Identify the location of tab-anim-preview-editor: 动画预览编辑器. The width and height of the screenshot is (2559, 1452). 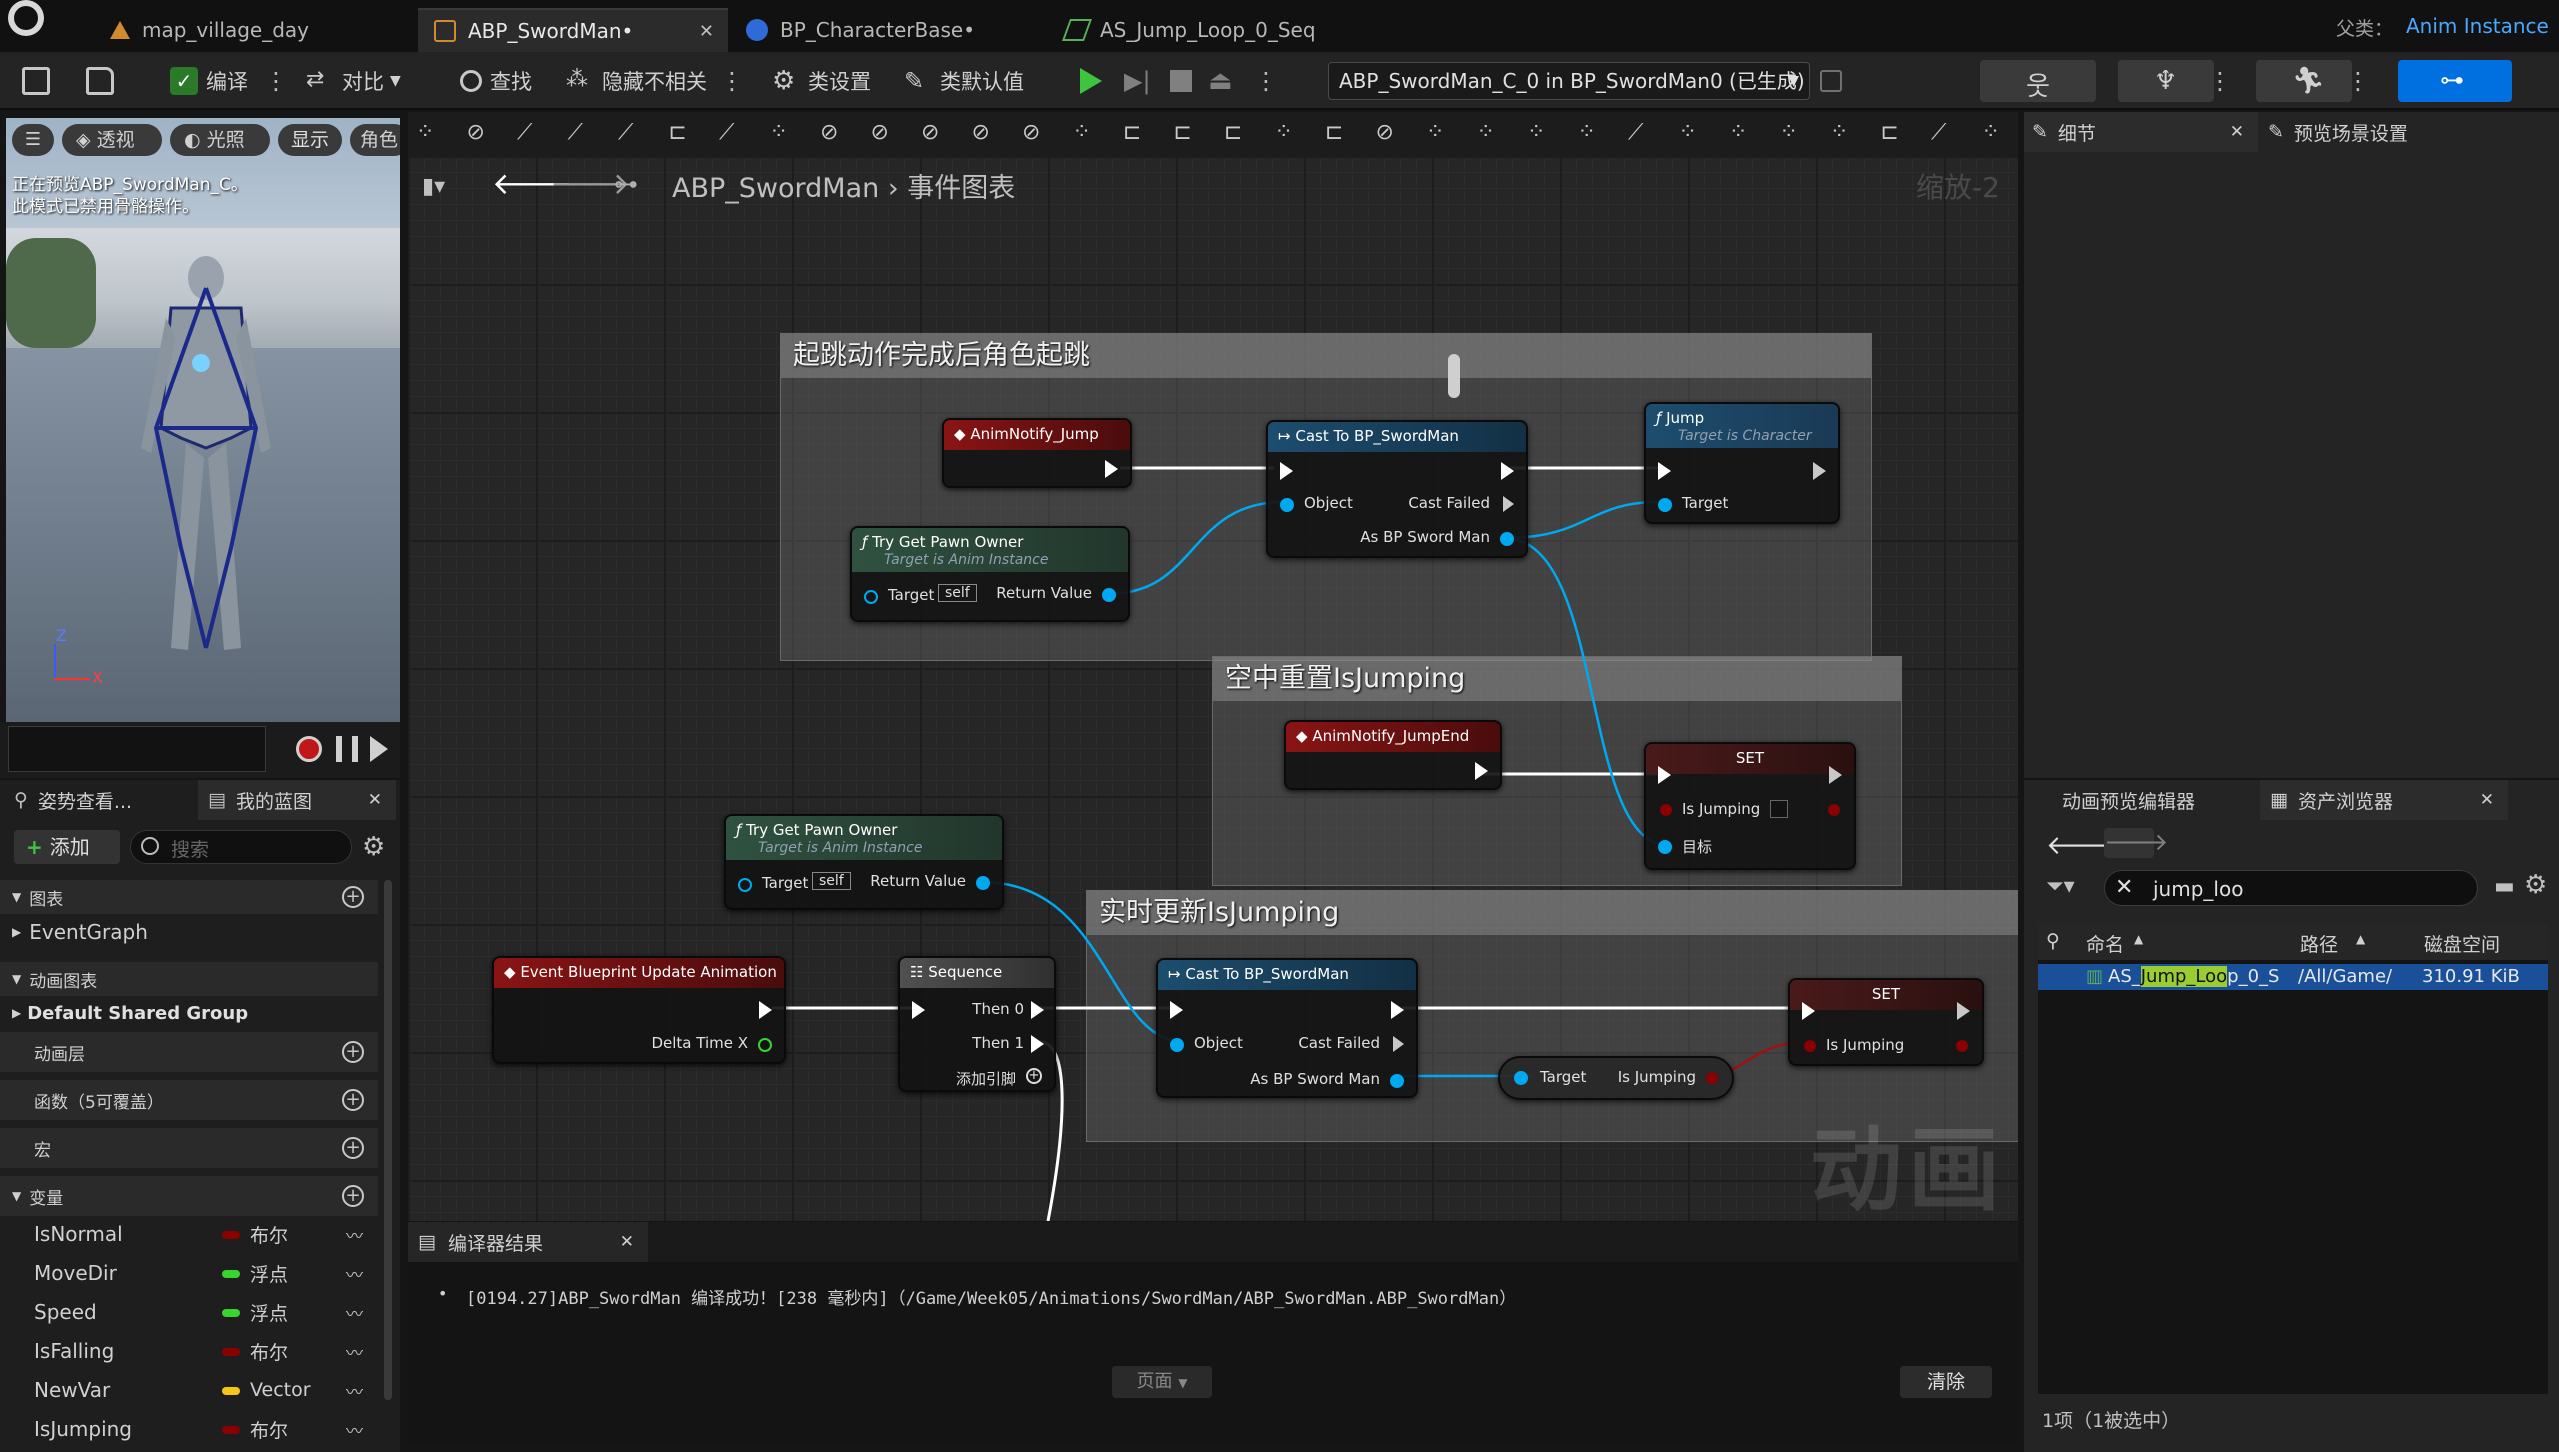
(2128, 800).